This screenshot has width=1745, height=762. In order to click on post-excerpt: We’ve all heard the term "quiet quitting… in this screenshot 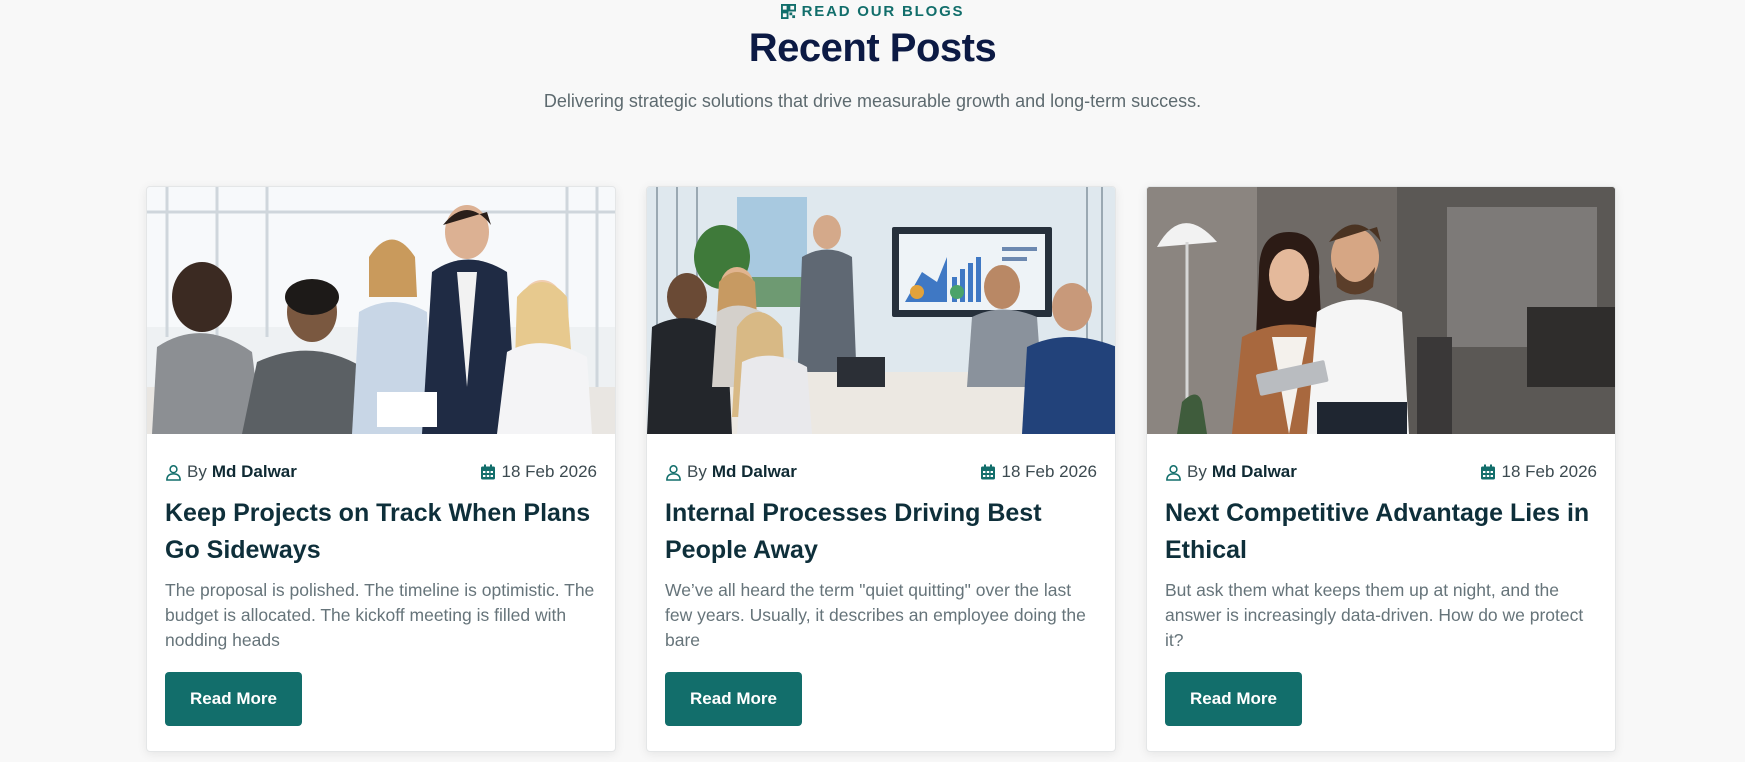, I will do `click(875, 615)`.